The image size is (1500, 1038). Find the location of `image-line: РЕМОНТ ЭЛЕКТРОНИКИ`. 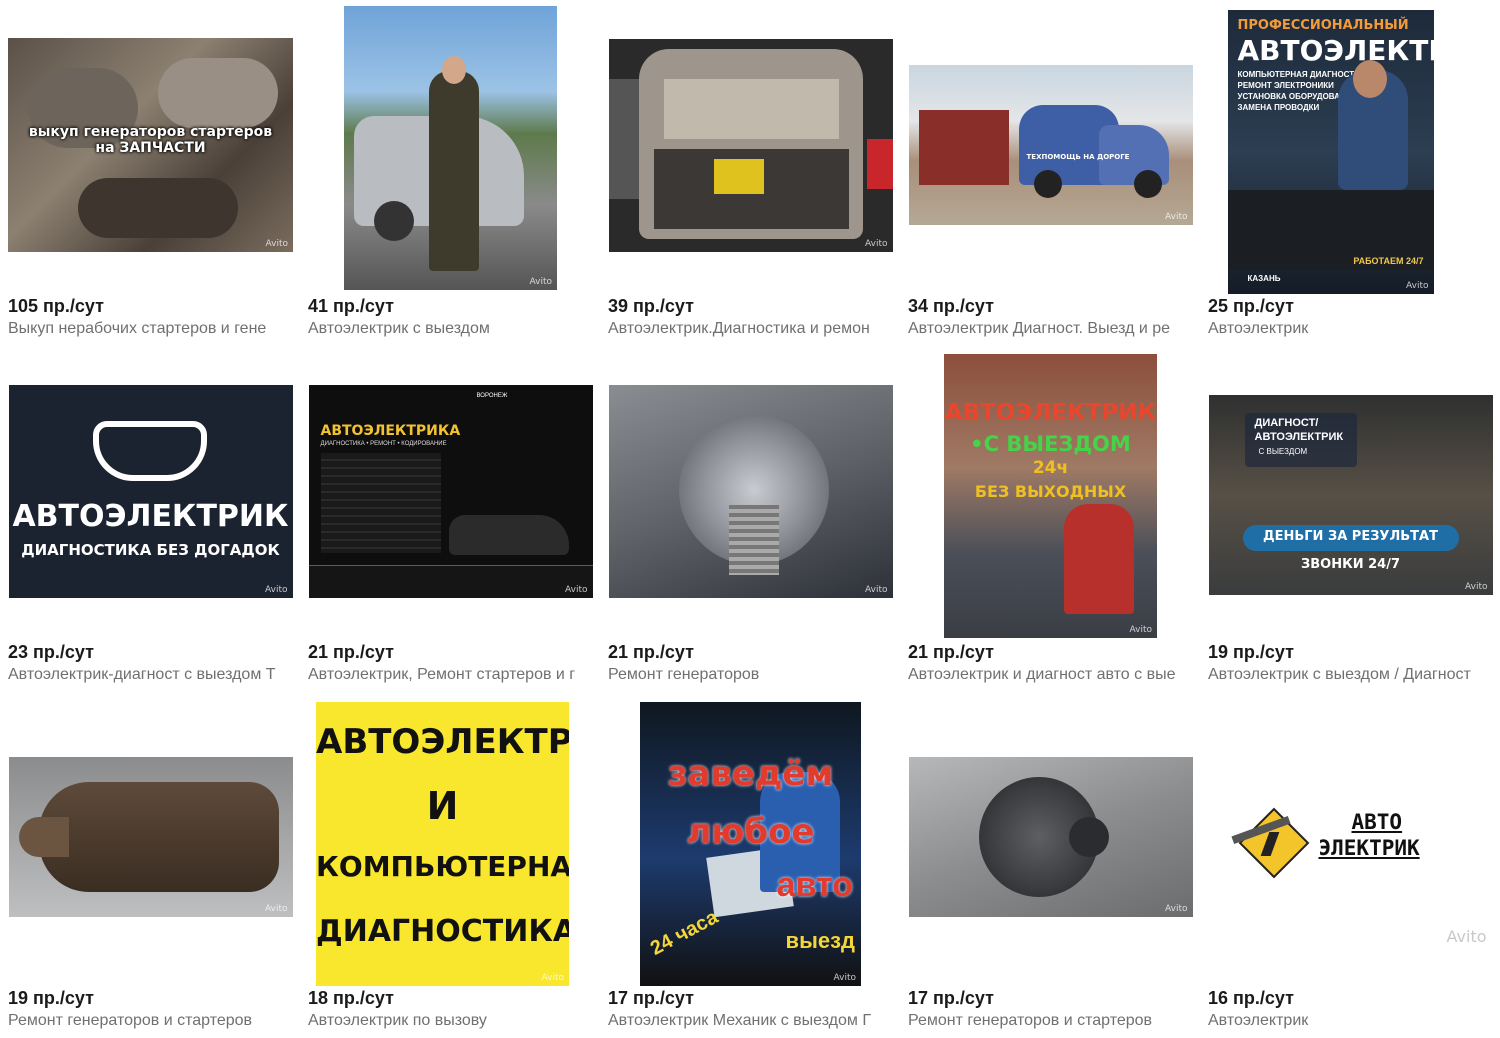

image-line: РЕМОНТ ЭЛЕКТРОНИКИ is located at coordinates (1285, 85).